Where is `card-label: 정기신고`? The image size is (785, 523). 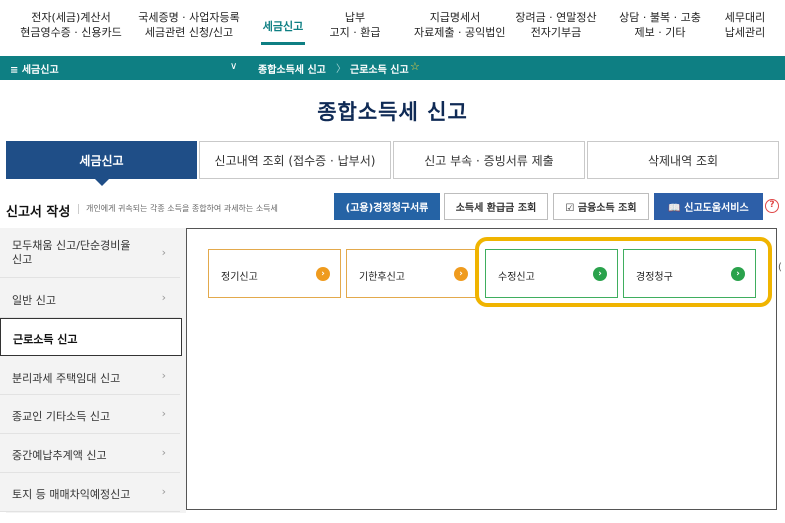 card-label: 정기신고 is located at coordinates (239, 277).